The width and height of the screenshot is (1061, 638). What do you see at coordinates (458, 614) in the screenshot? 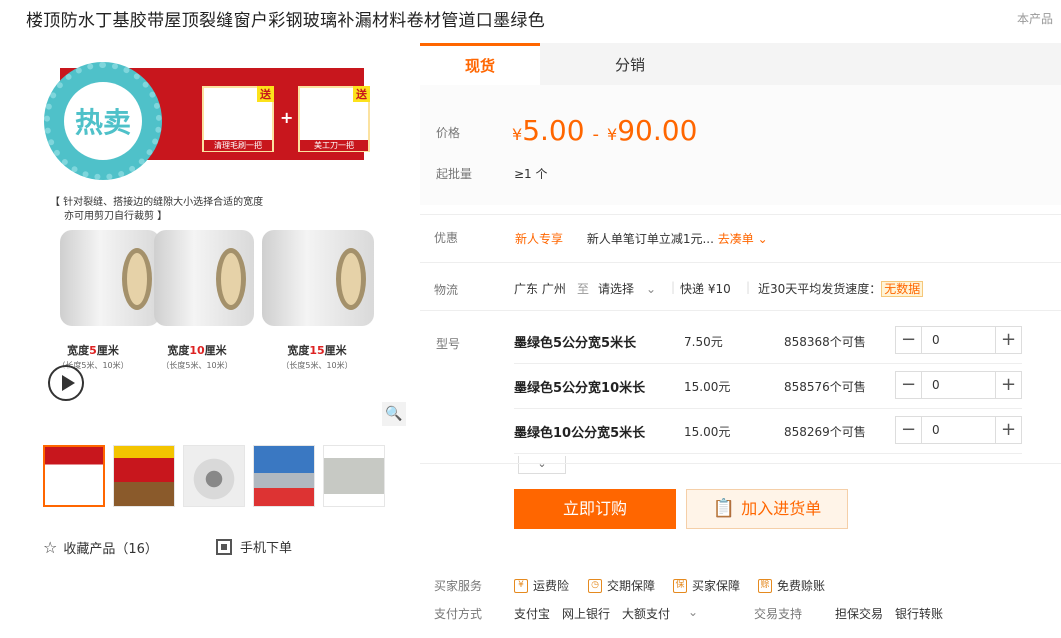
I see `payment-label: 支付方式` at bounding box center [458, 614].